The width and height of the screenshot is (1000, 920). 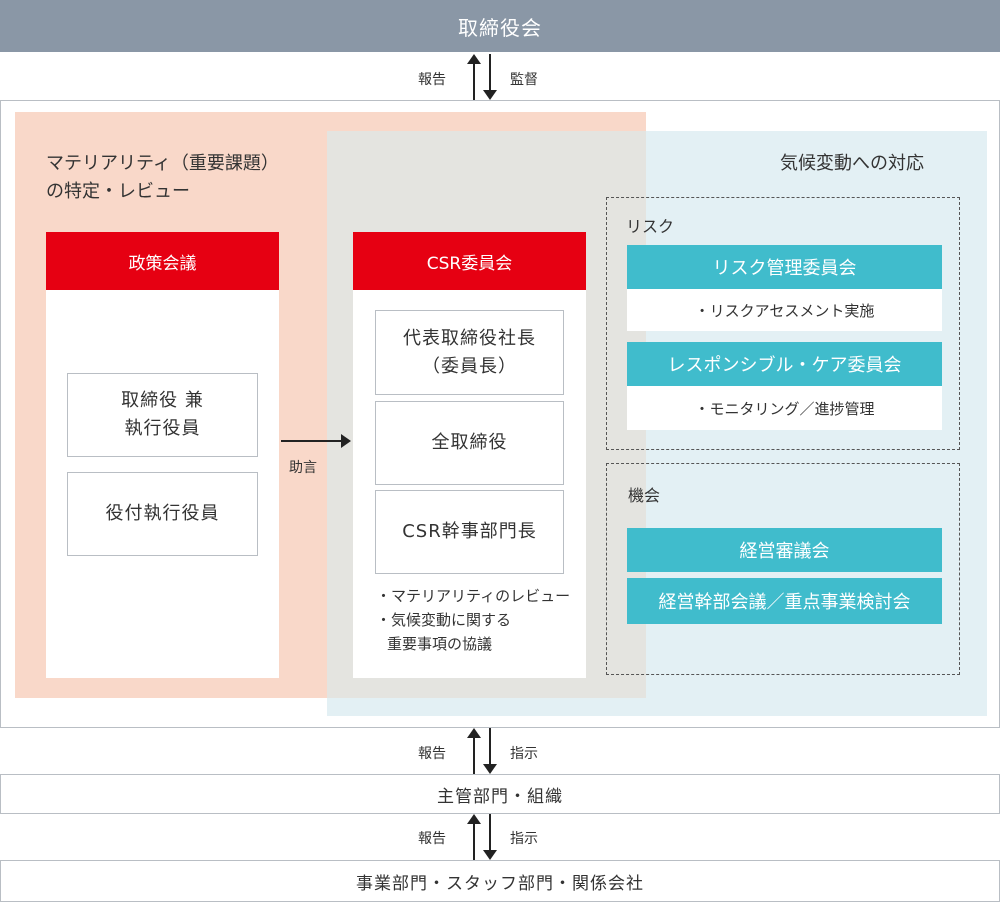 I want to click on materiality-title-line2: の特定・レビュー, so click(x=118, y=191).